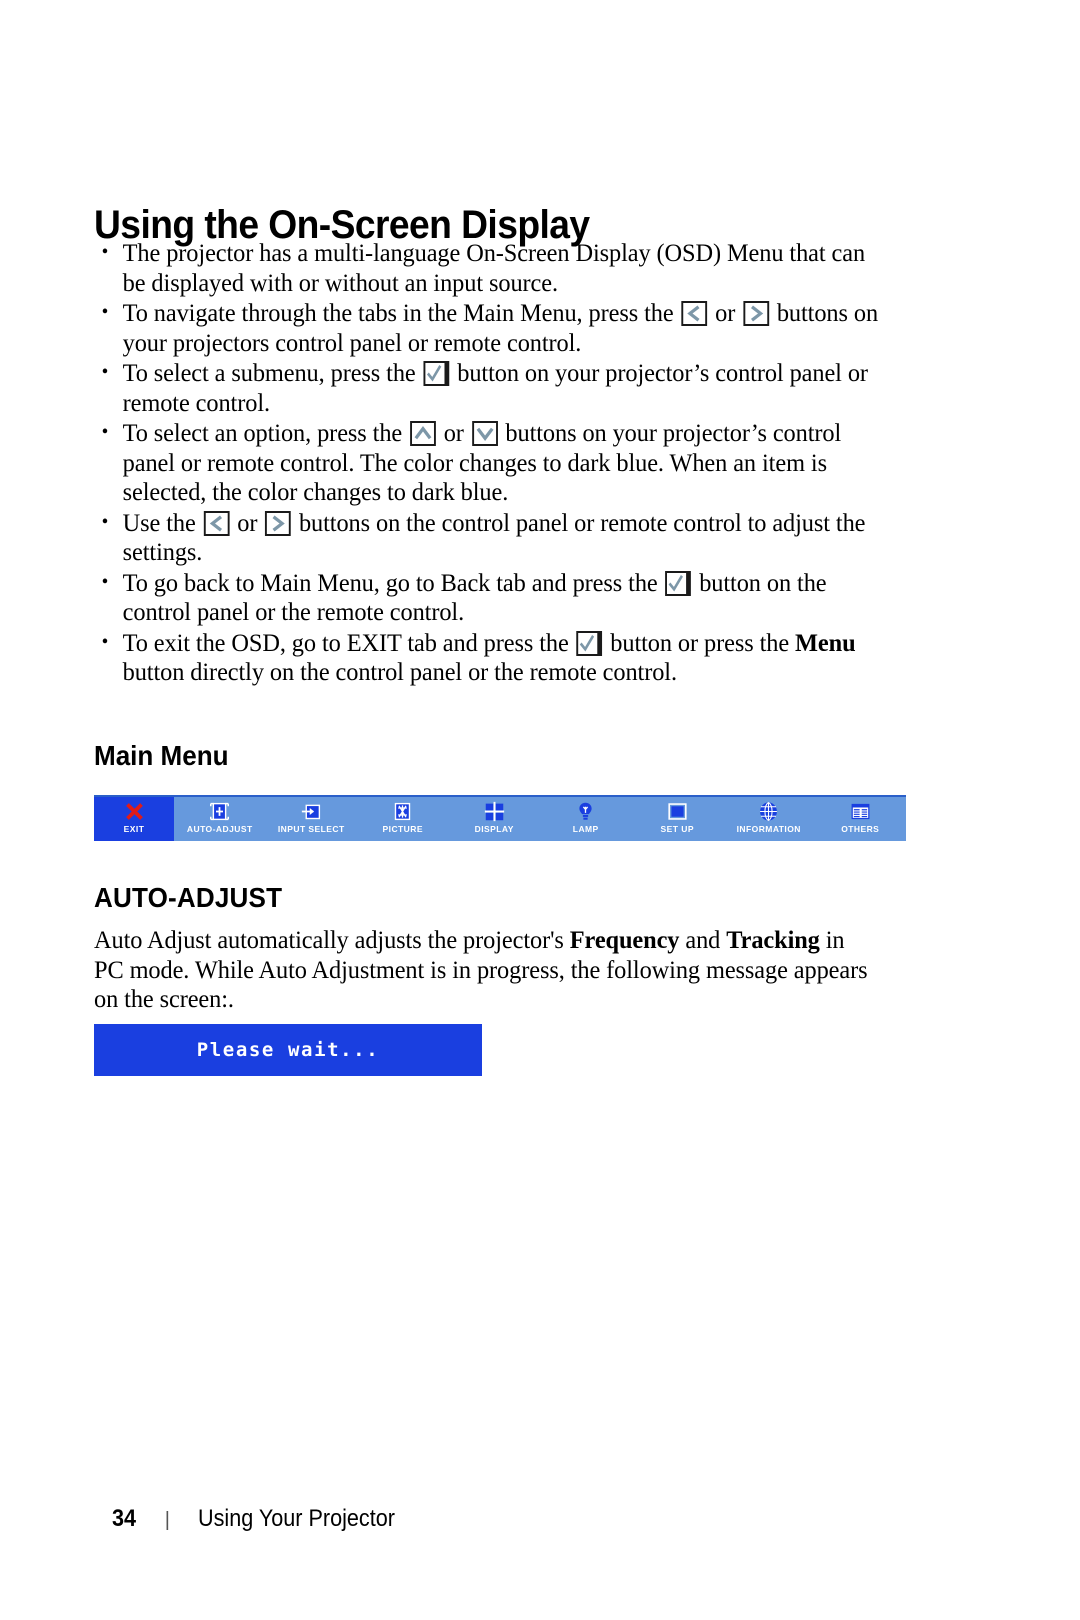 The height and width of the screenshot is (1620, 1080). Describe the element at coordinates (768, 811) in the screenshot. I see `information-globe-icon` at that location.